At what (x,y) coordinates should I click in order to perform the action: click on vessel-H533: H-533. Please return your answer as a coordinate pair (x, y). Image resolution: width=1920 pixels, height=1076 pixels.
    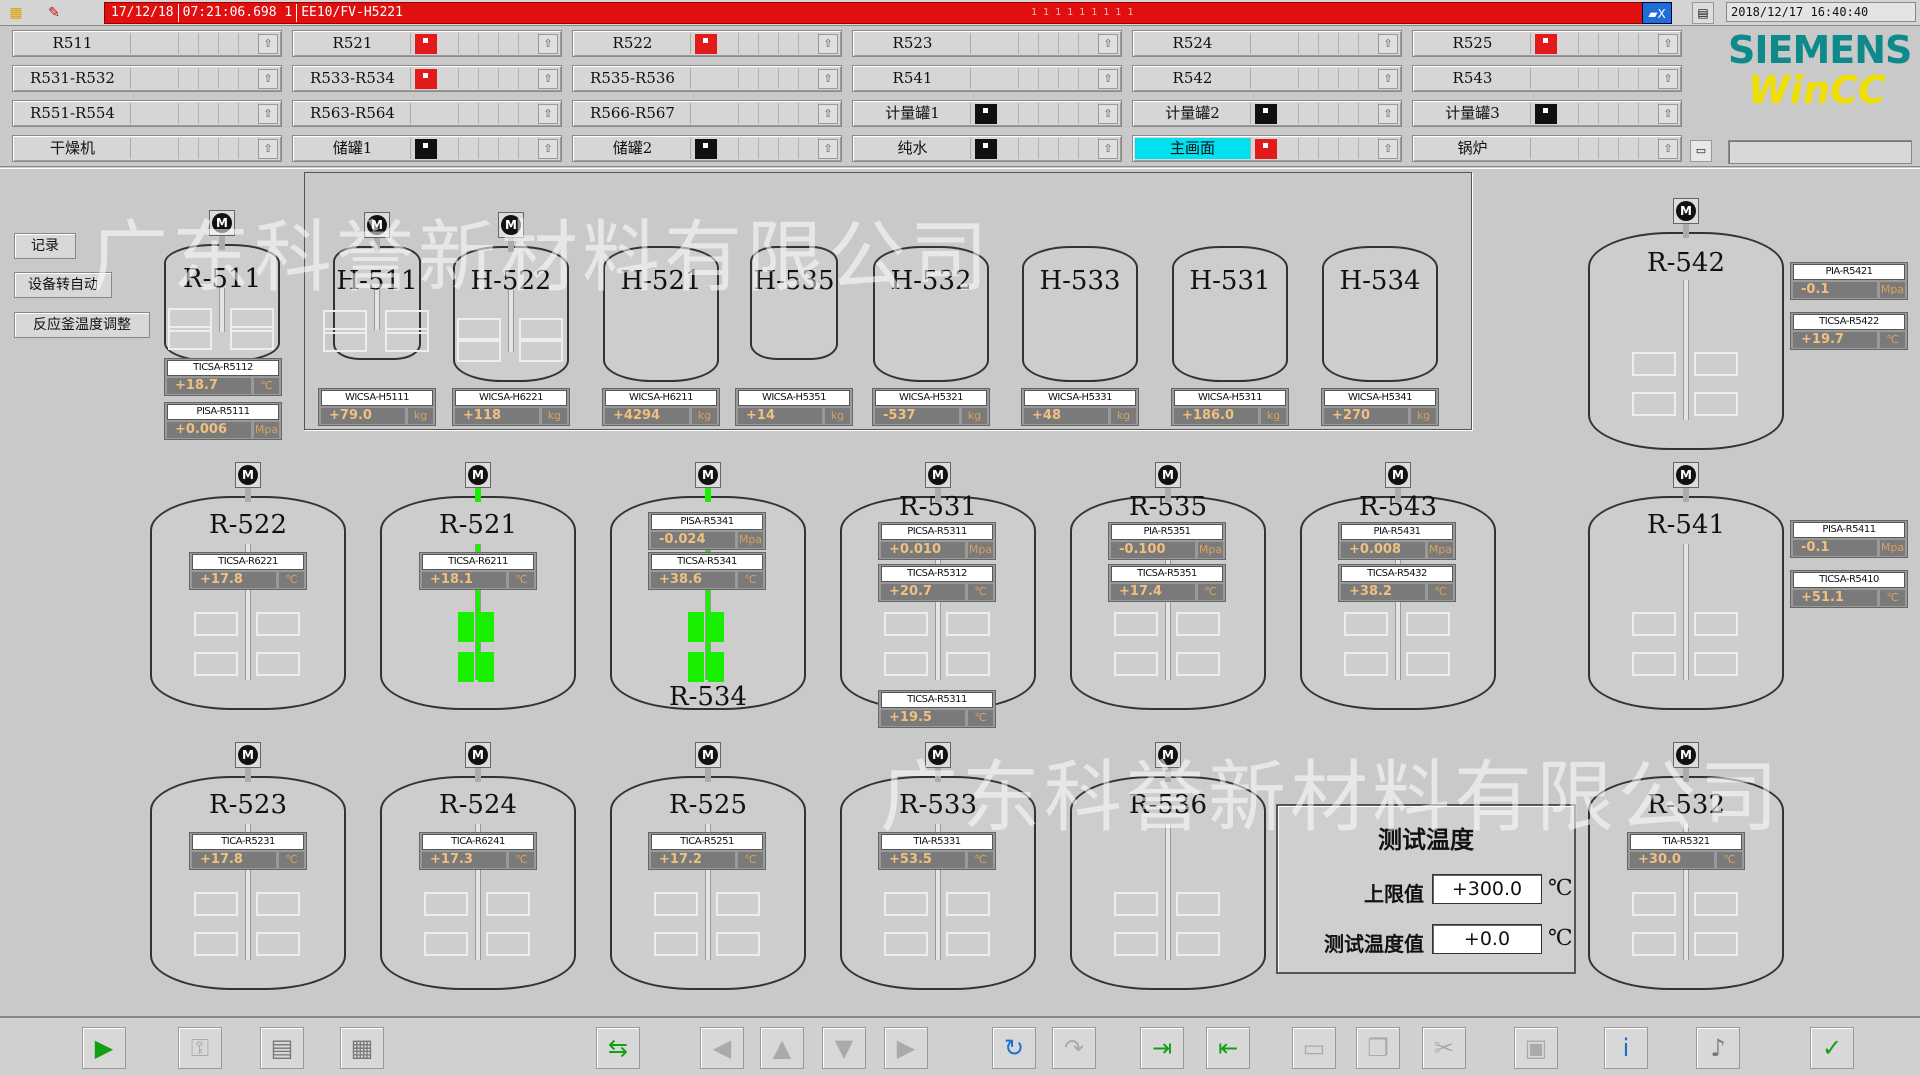
    Looking at the image, I should click on (1080, 314).